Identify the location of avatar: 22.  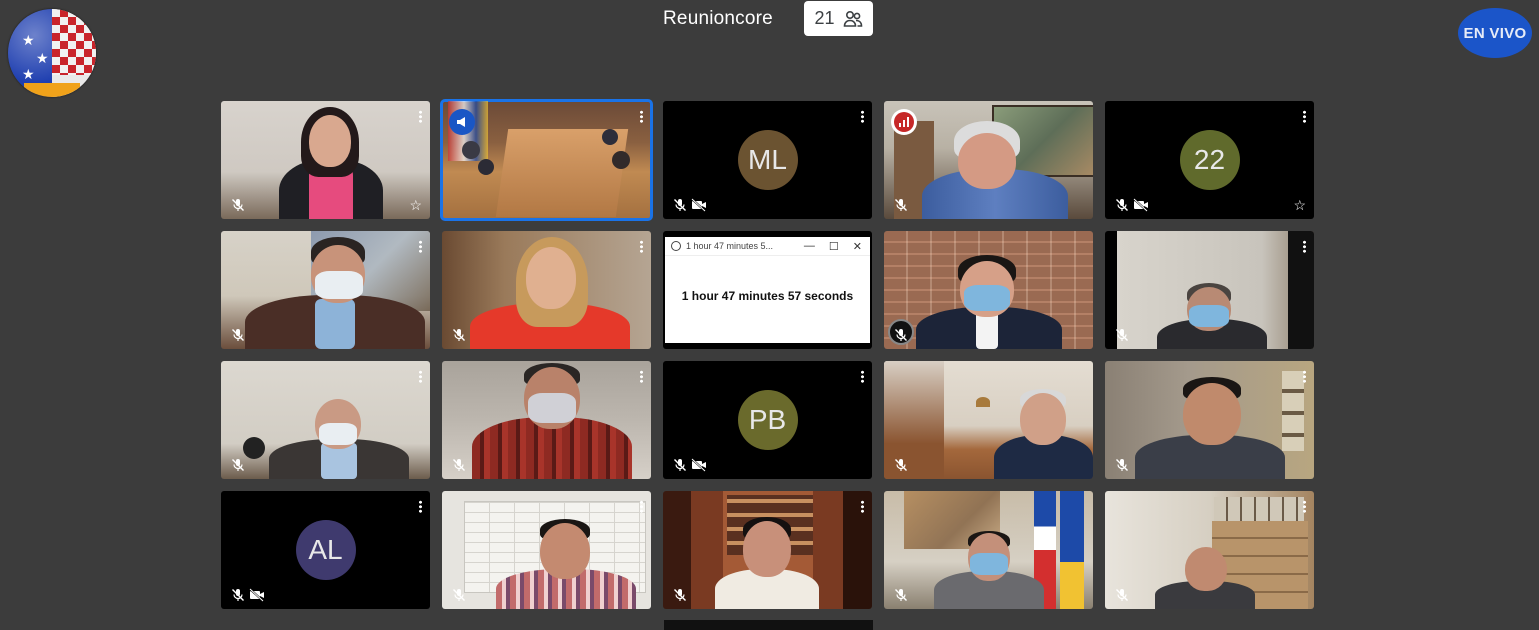
(1209, 160).